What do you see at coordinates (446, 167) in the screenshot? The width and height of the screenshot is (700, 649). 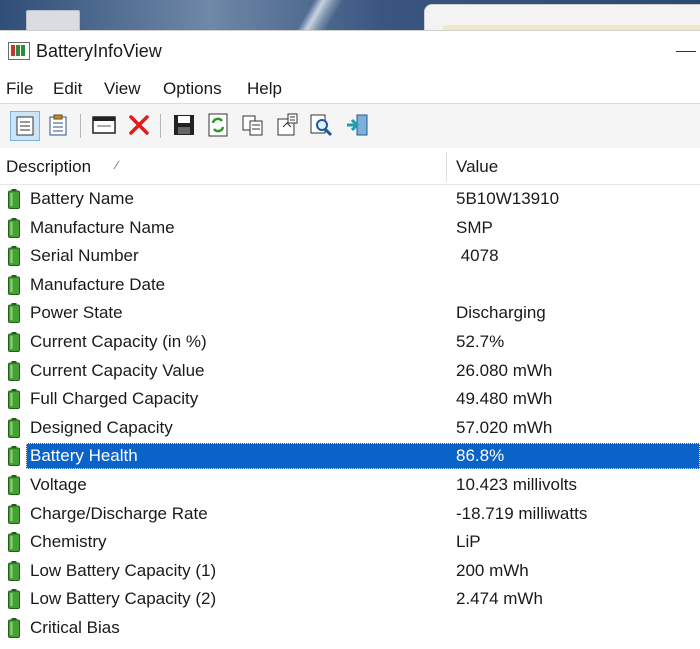 I see `column-divider` at bounding box center [446, 167].